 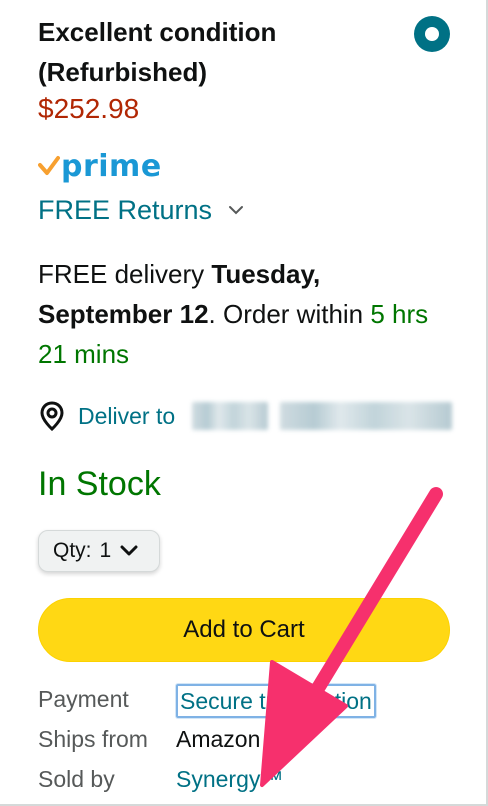 What do you see at coordinates (111, 166) in the screenshot?
I see `prime-label: prime` at bounding box center [111, 166].